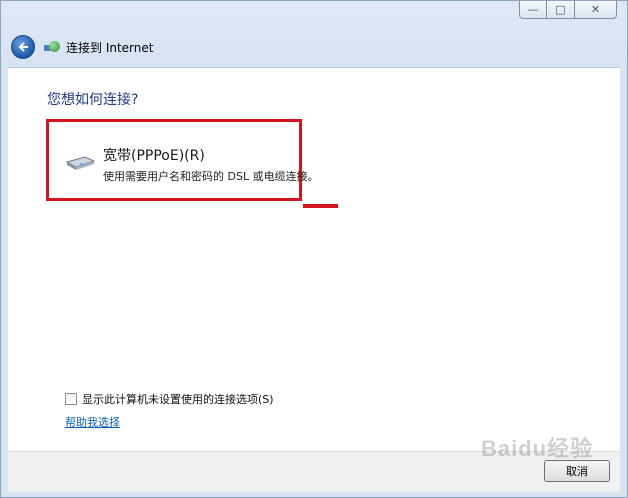 Image resolution: width=628 pixels, height=498 pixels. What do you see at coordinates (154, 156) in the screenshot?
I see `option-title: 宽带(PPPoE)(R)` at bounding box center [154, 156].